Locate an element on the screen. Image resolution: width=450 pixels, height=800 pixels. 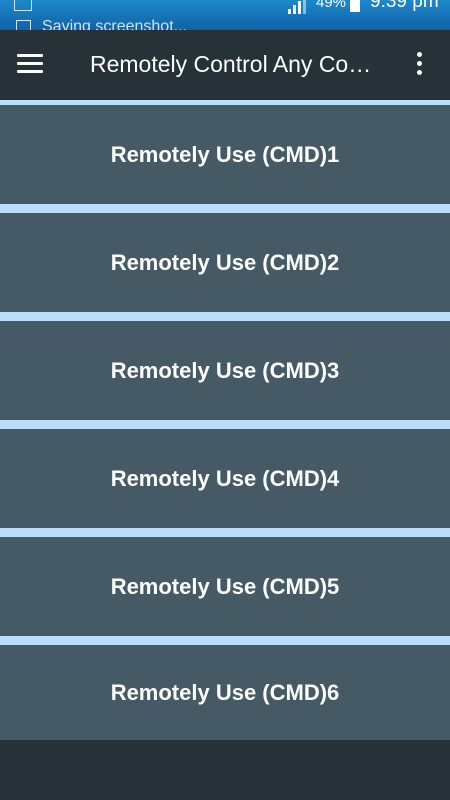
hamburger-menu-icon is located at coordinates (30, 64).